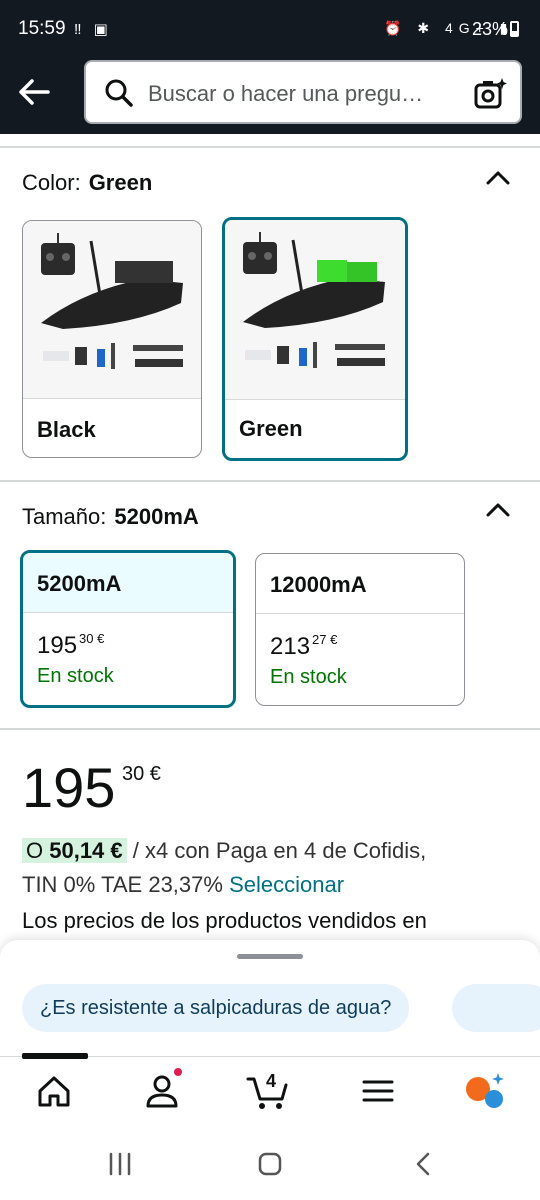 The width and height of the screenshot is (540, 1200). What do you see at coordinates (69, 787) in the screenshot?
I see `main-price-integer: 195` at bounding box center [69, 787].